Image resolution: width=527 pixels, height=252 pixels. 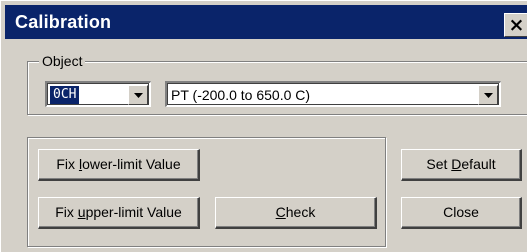 What do you see at coordinates (241, 95) in the screenshot?
I see `sensor-range-selected-value: PT (-200.0 to 650.0 C)` at bounding box center [241, 95].